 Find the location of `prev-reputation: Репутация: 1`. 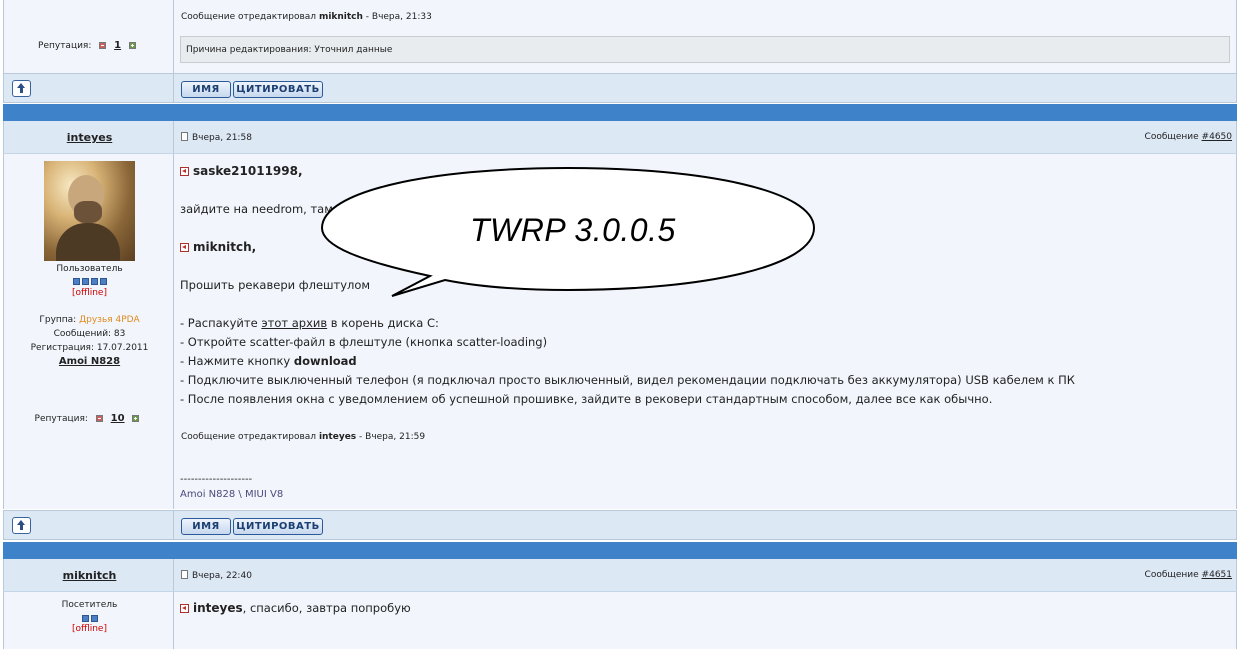

prev-reputation: Репутация: 1 is located at coordinates (89, 45).